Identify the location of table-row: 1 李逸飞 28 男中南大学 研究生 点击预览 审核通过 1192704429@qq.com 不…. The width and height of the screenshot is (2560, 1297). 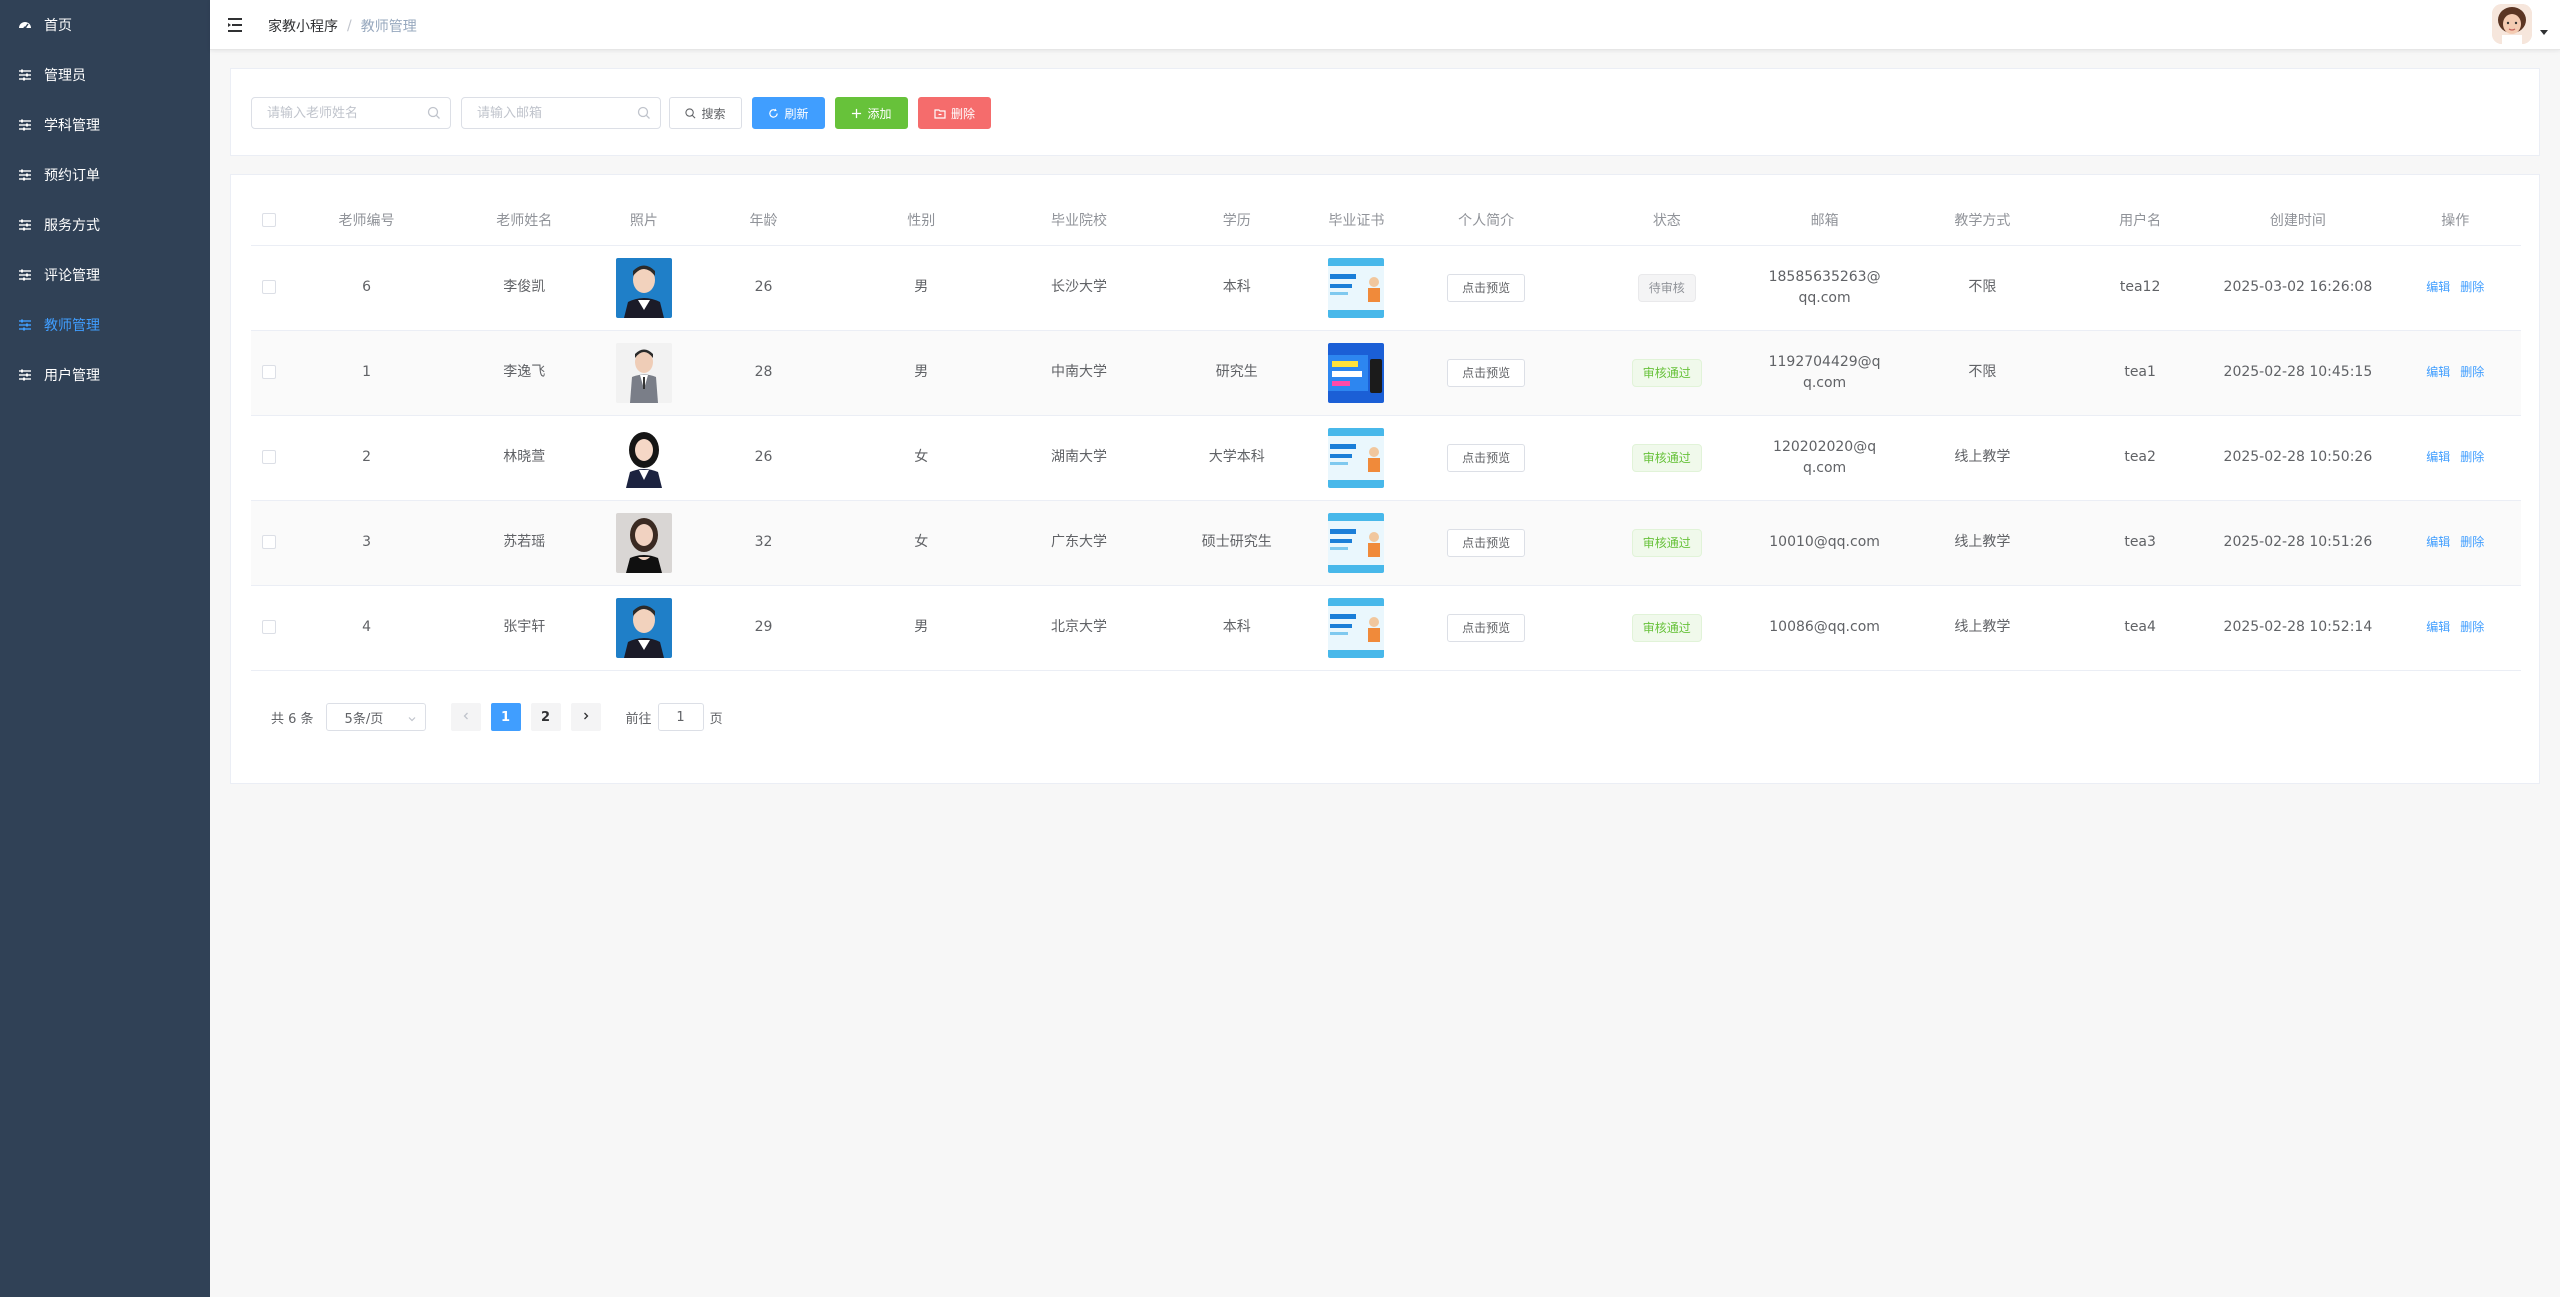
(1386, 373).